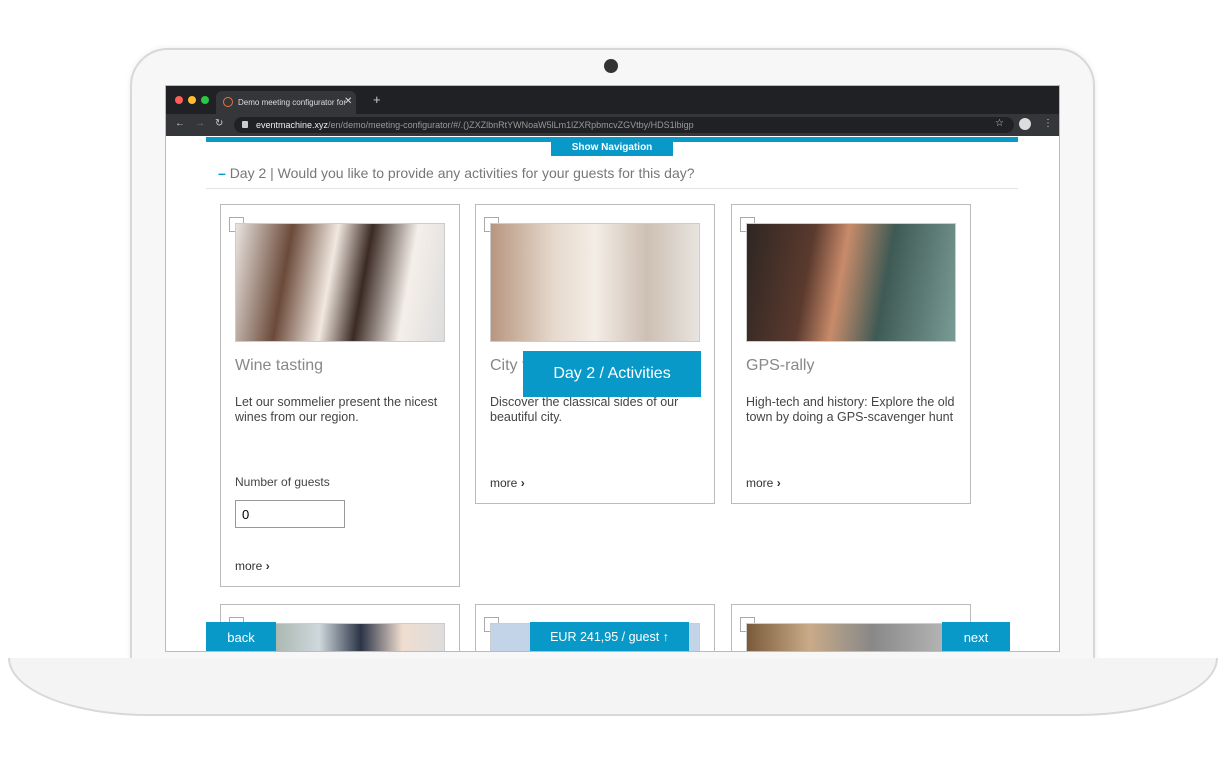 This screenshot has height=768, width=1224. Describe the element at coordinates (851, 282) in the screenshot. I see `gps-rally-image` at that location.